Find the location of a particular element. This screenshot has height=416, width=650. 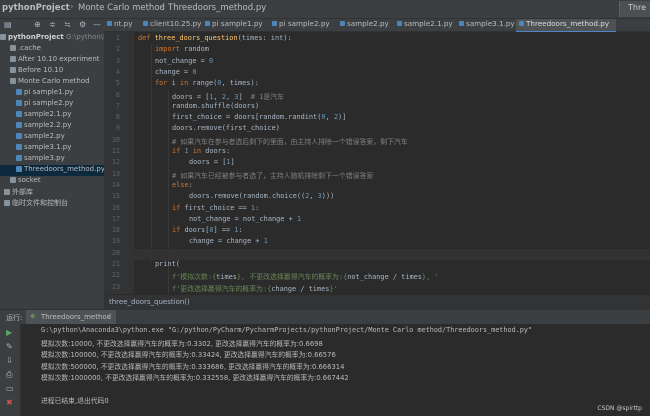

code-token: random is located at coordinates (196, 49).